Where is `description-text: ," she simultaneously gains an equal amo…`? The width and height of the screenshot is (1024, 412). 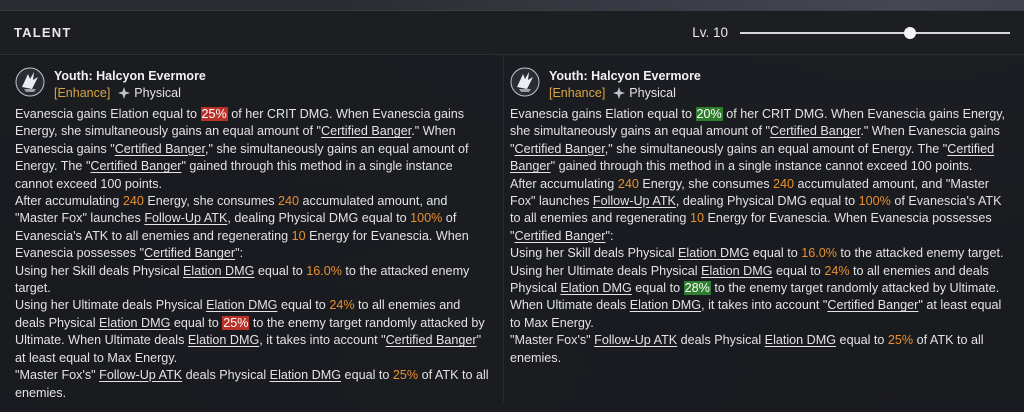 description-text: ," she simultaneously gains an equal amo… is located at coordinates (776, 148).